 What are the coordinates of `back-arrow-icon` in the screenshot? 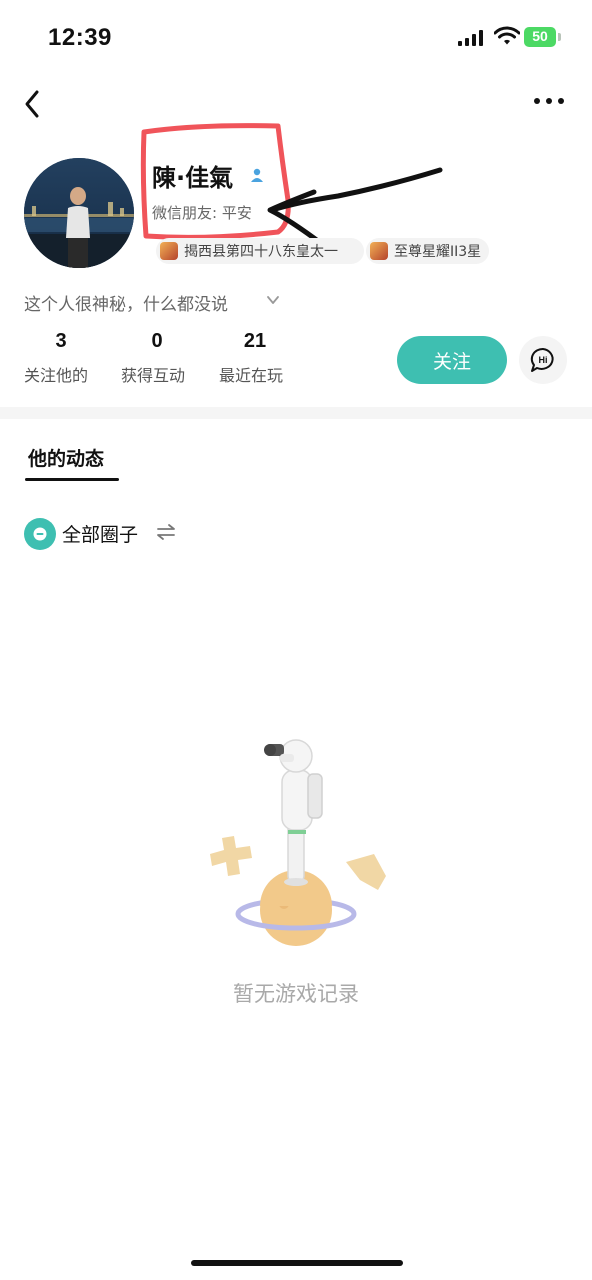 It's located at (33, 104).